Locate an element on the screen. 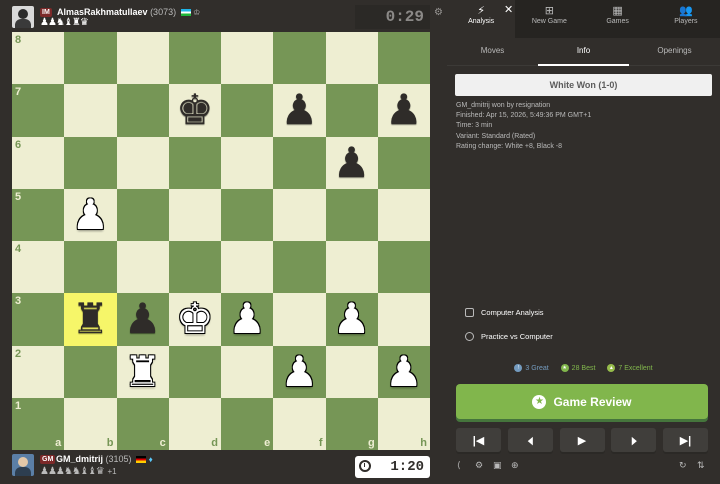  square-c6 is located at coordinates (142, 162).